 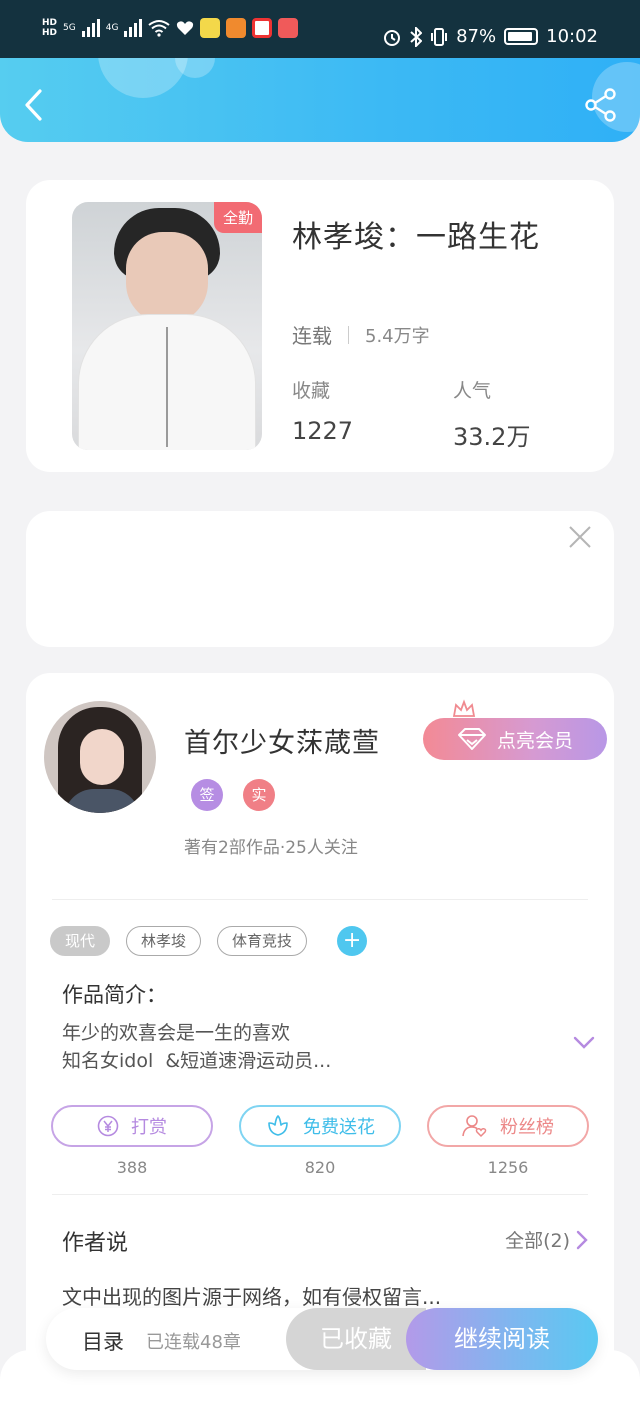 I want to click on author-meta: 著有2部作品·25人关注, so click(x=271, y=848).